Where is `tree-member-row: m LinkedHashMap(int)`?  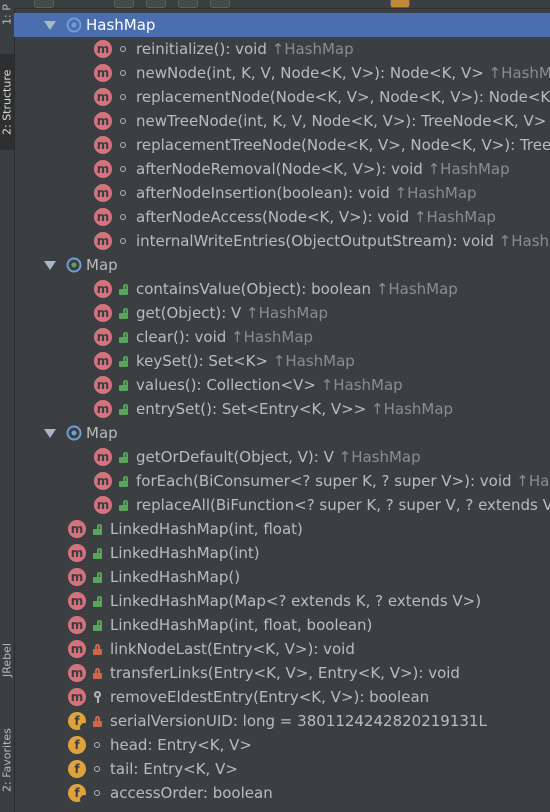 tree-member-row: m LinkedHashMap(int) is located at coordinates (282, 553).